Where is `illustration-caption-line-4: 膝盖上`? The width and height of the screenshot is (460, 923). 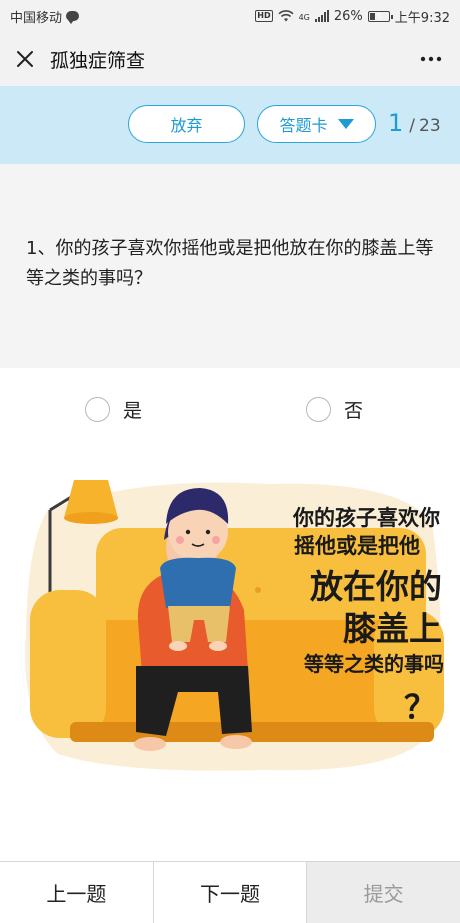
illustration-caption-line-4: 膝盖上 is located at coordinates (392, 628).